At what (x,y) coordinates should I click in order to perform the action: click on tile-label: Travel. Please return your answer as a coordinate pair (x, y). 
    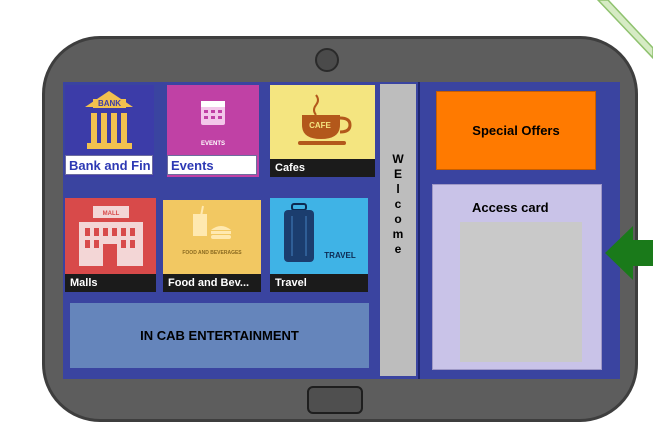
    Looking at the image, I should click on (319, 283).